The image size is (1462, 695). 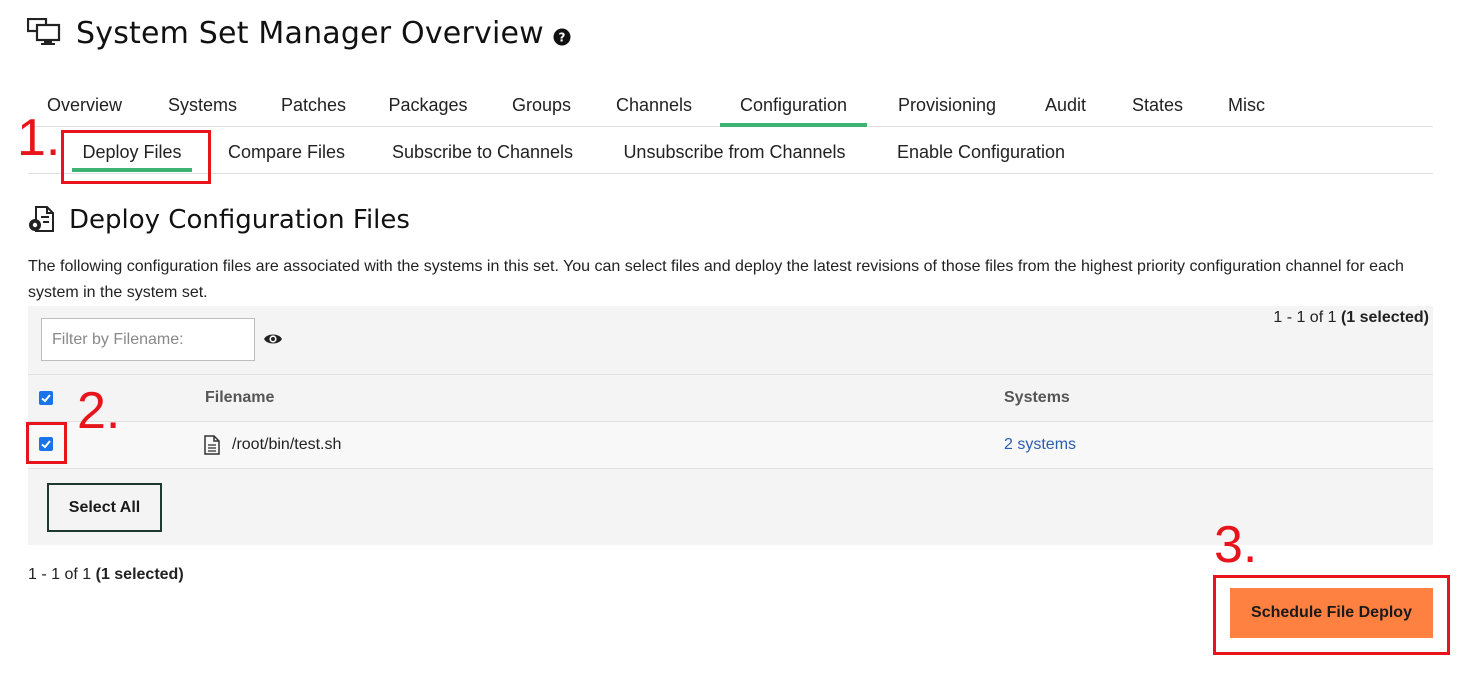 I want to click on tab-channels: Channels, so click(x=654, y=106).